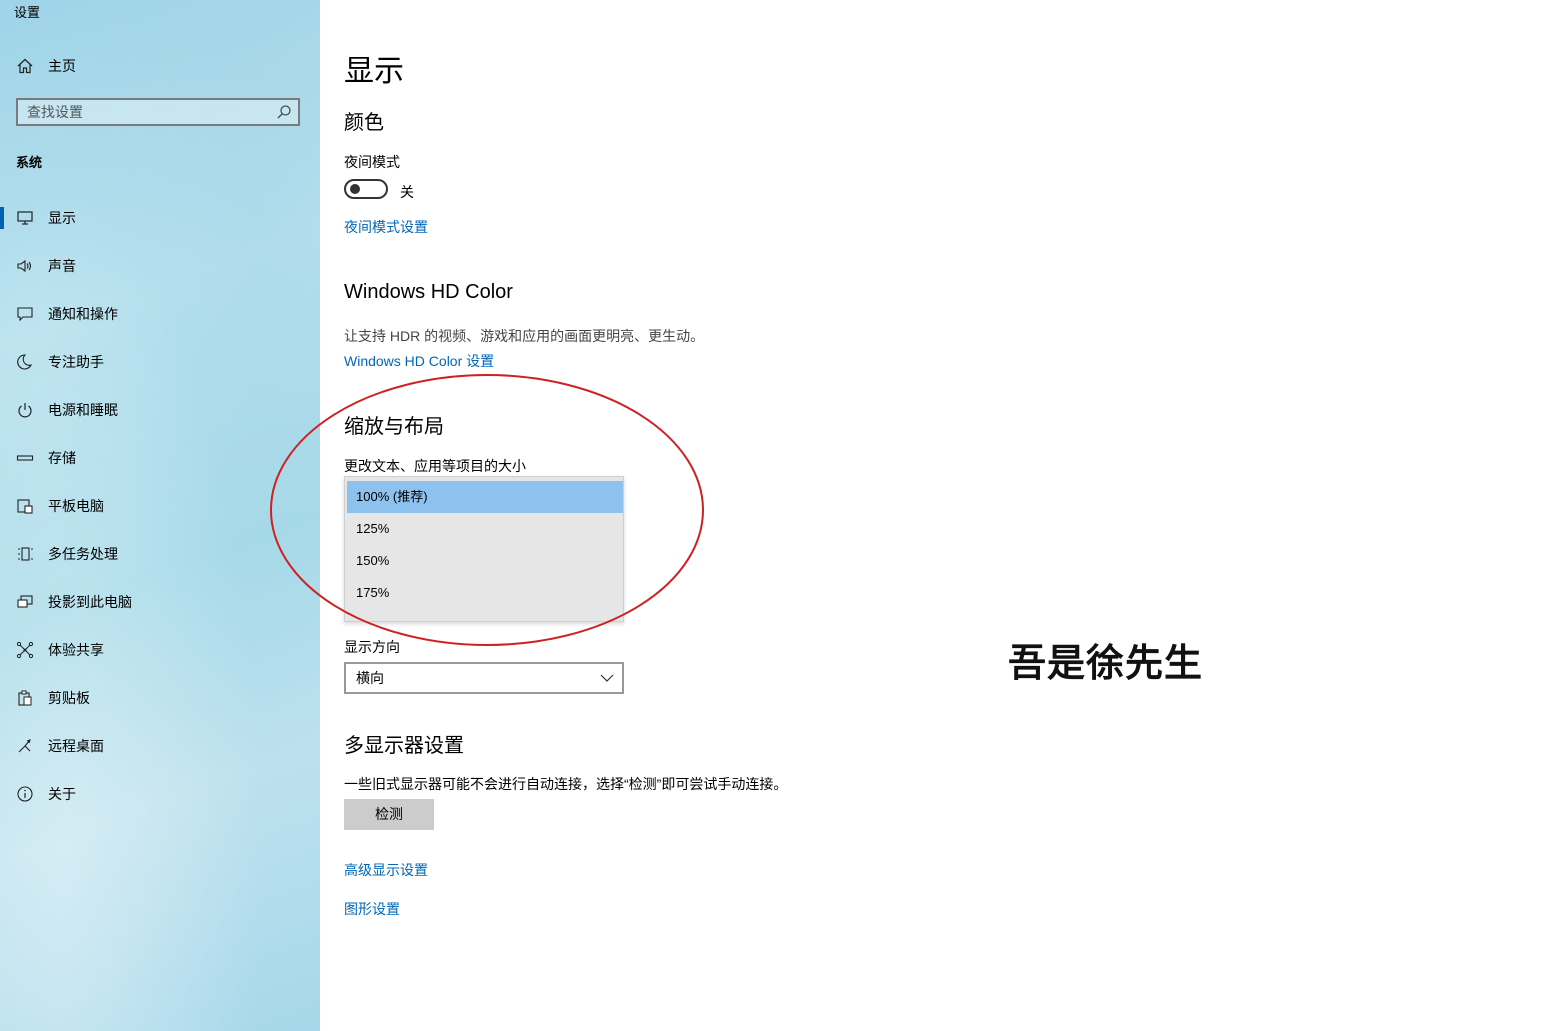 The image size is (1555, 1031). I want to click on home-icon, so click(25, 66).